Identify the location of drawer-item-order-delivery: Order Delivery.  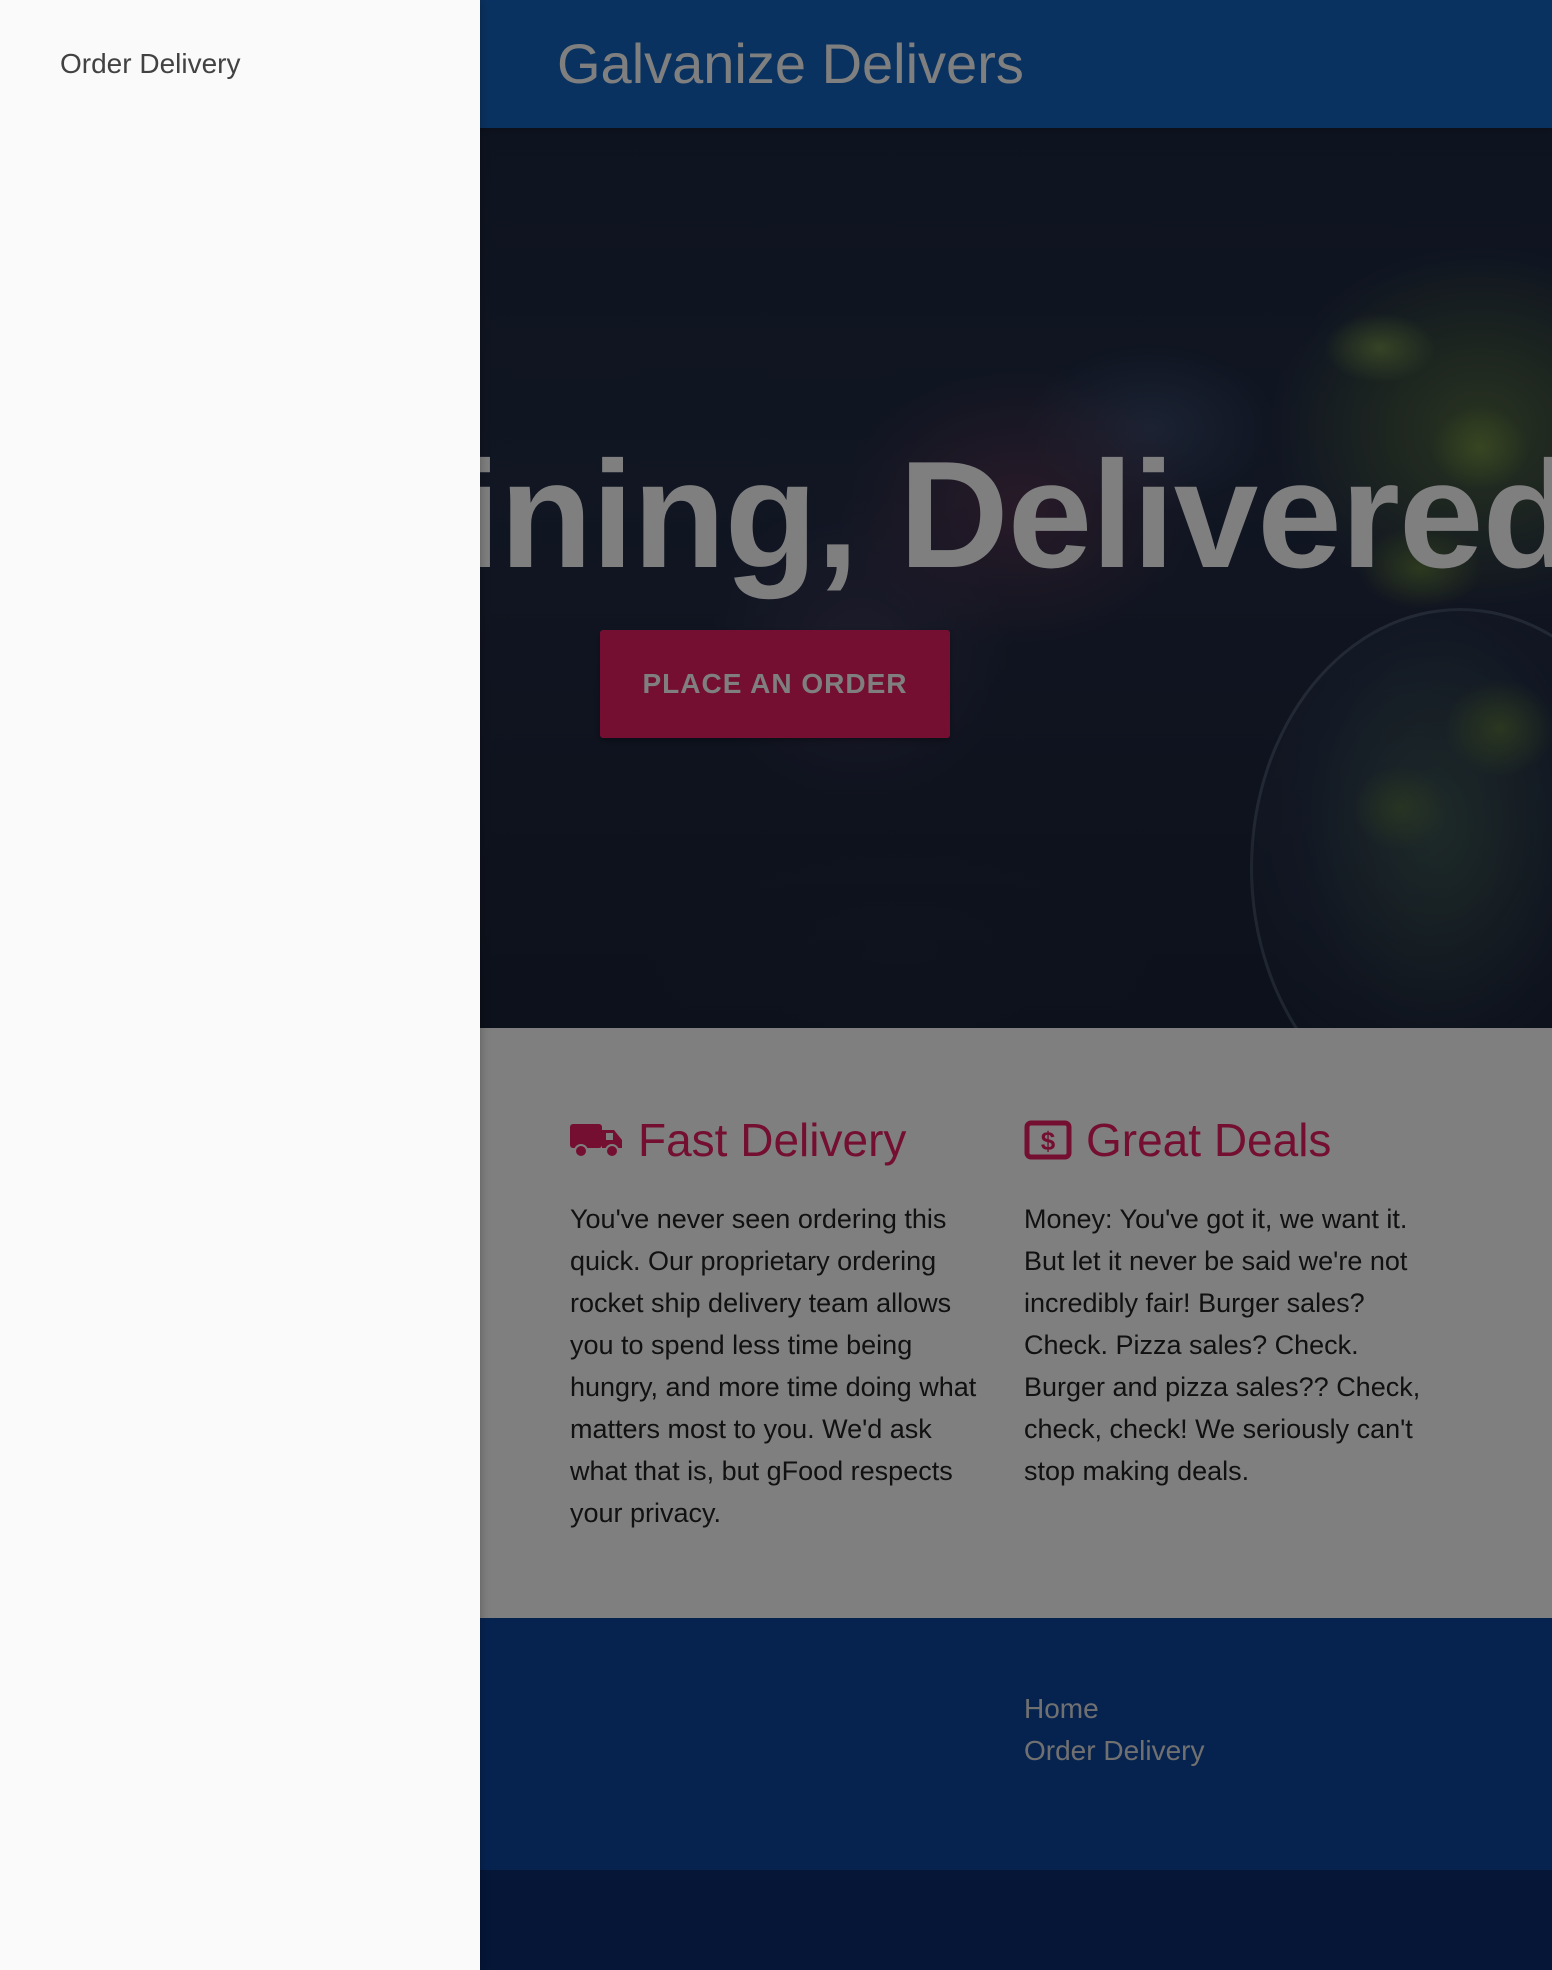
(150, 64).